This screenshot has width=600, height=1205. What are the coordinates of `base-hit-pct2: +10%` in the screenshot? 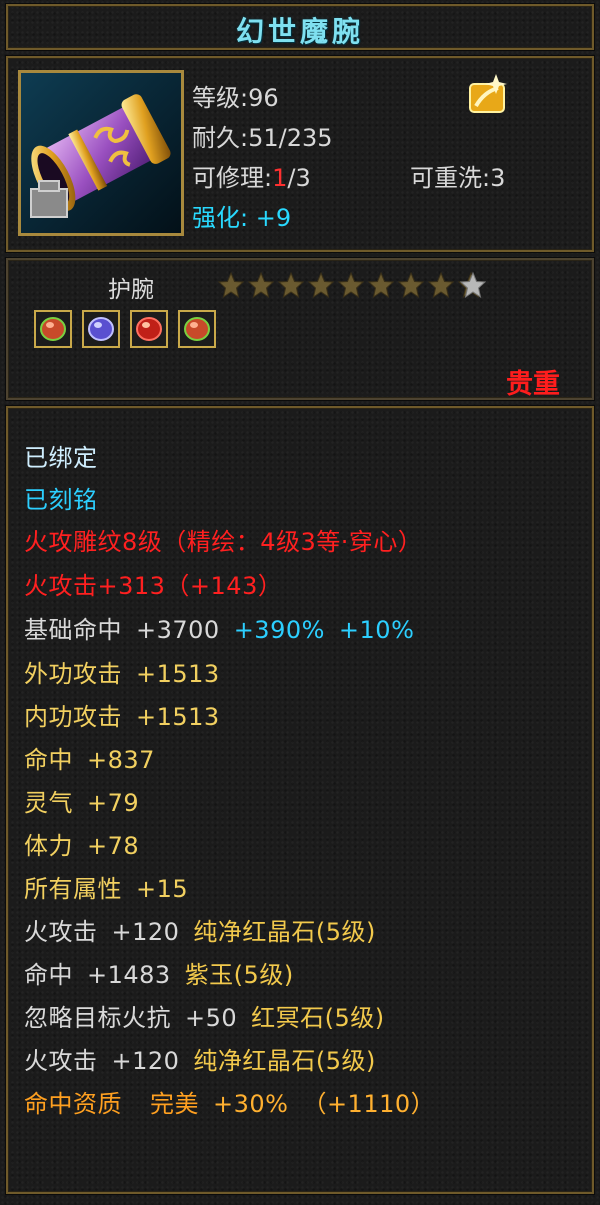 It's located at (376, 630).